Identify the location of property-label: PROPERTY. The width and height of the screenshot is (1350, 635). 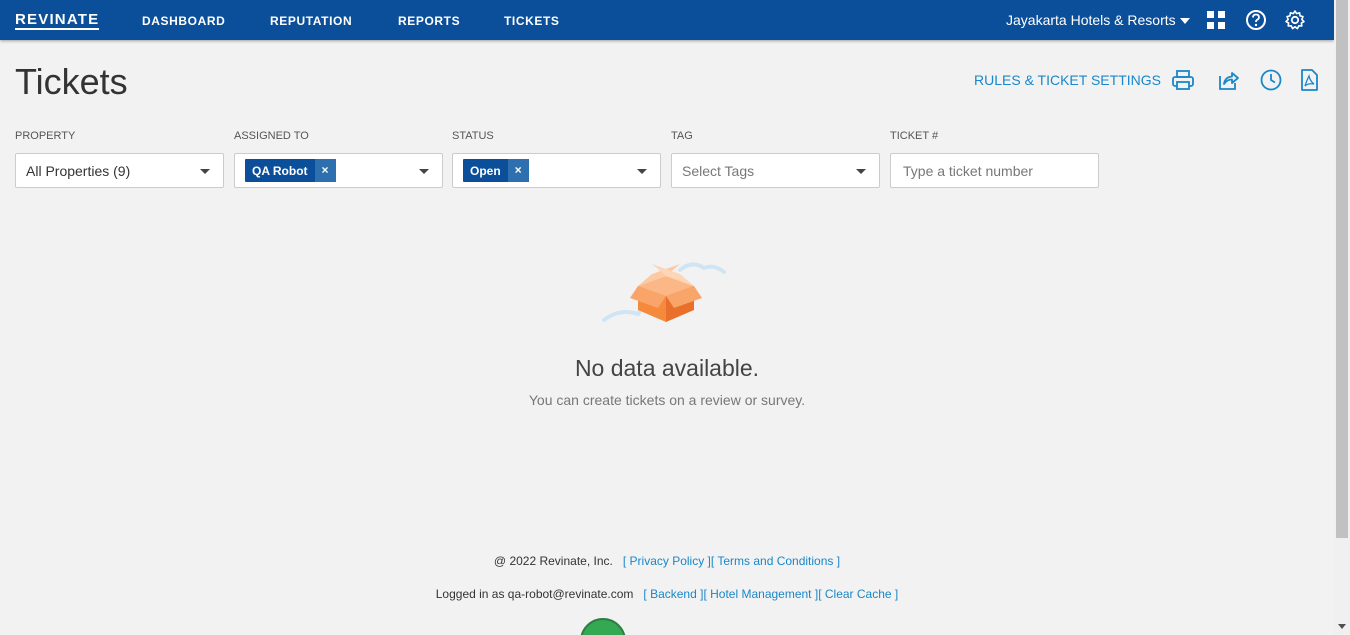
(45, 136).